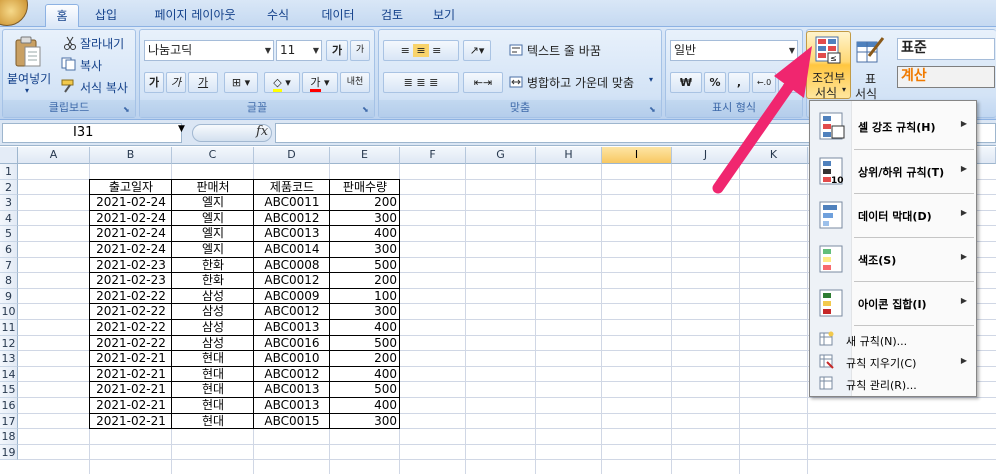  I want to click on column-header-k: K, so click(774, 155).